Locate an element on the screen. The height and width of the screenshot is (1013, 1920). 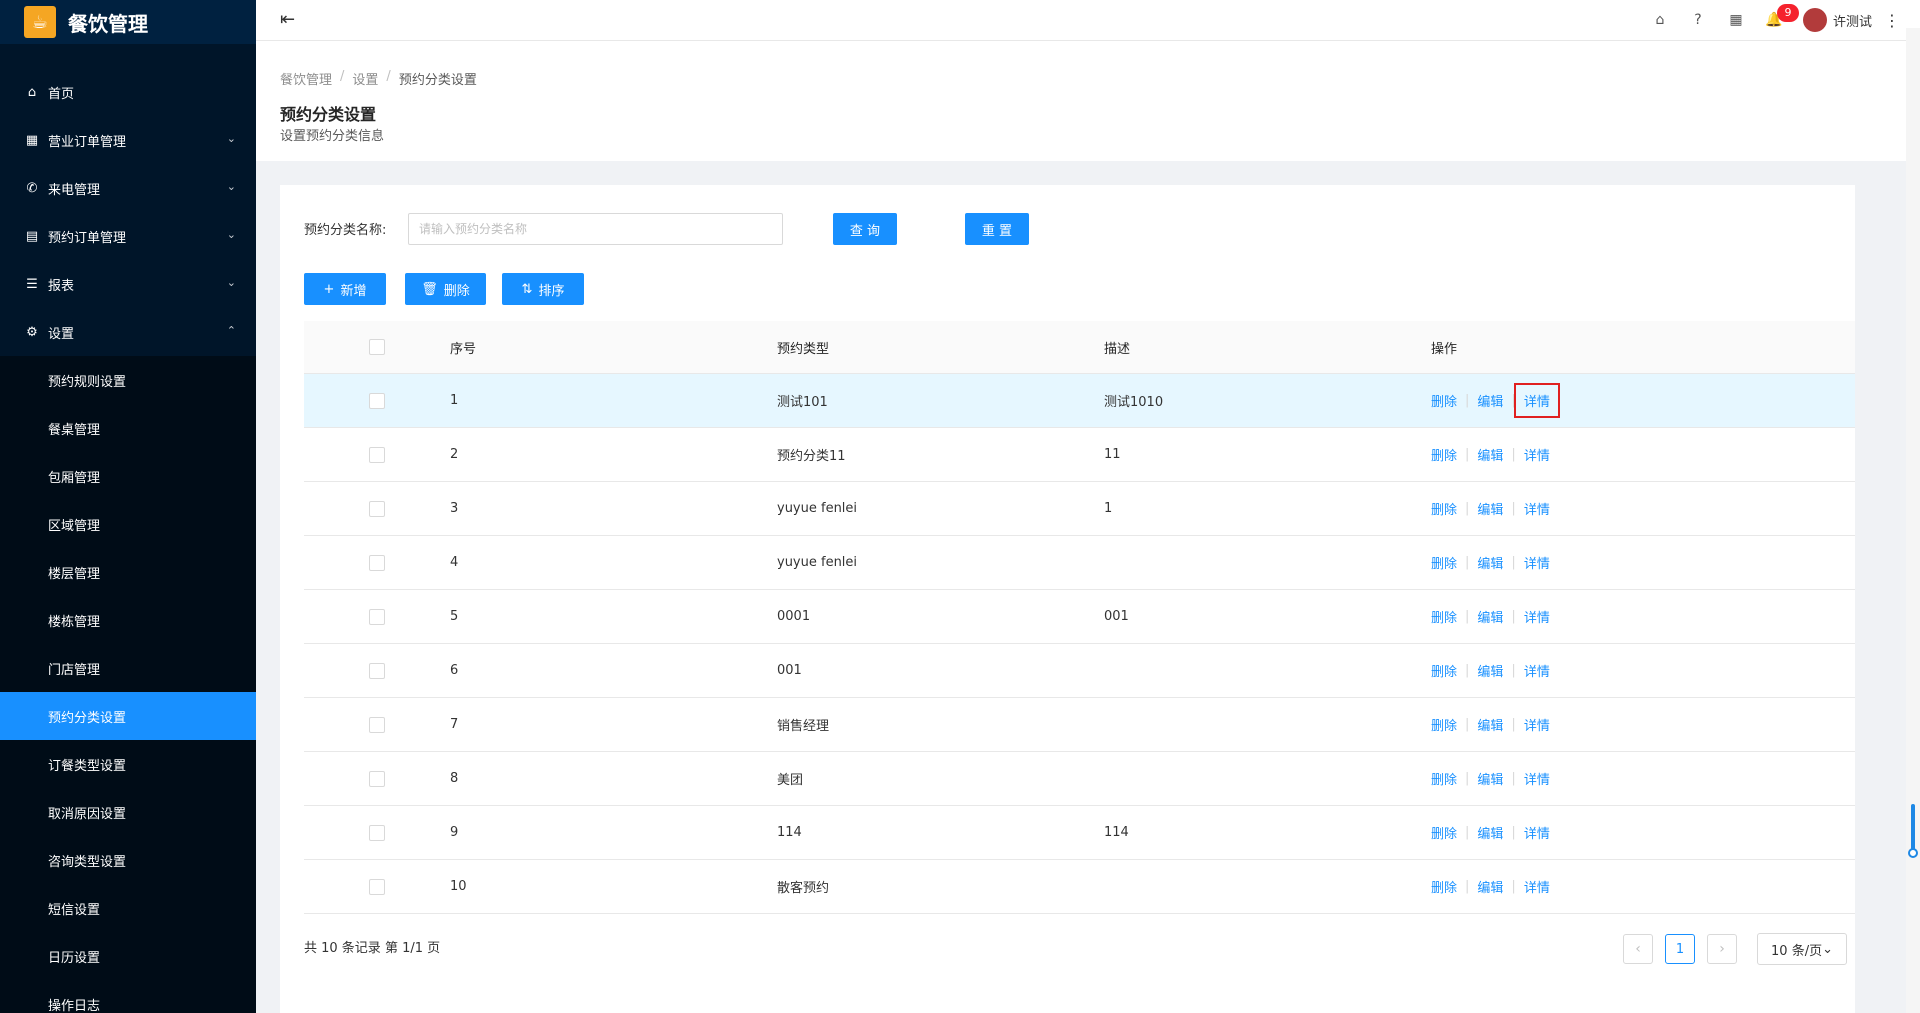
sidebar-subitem: 订餐类型设置 is located at coordinates (128, 764).